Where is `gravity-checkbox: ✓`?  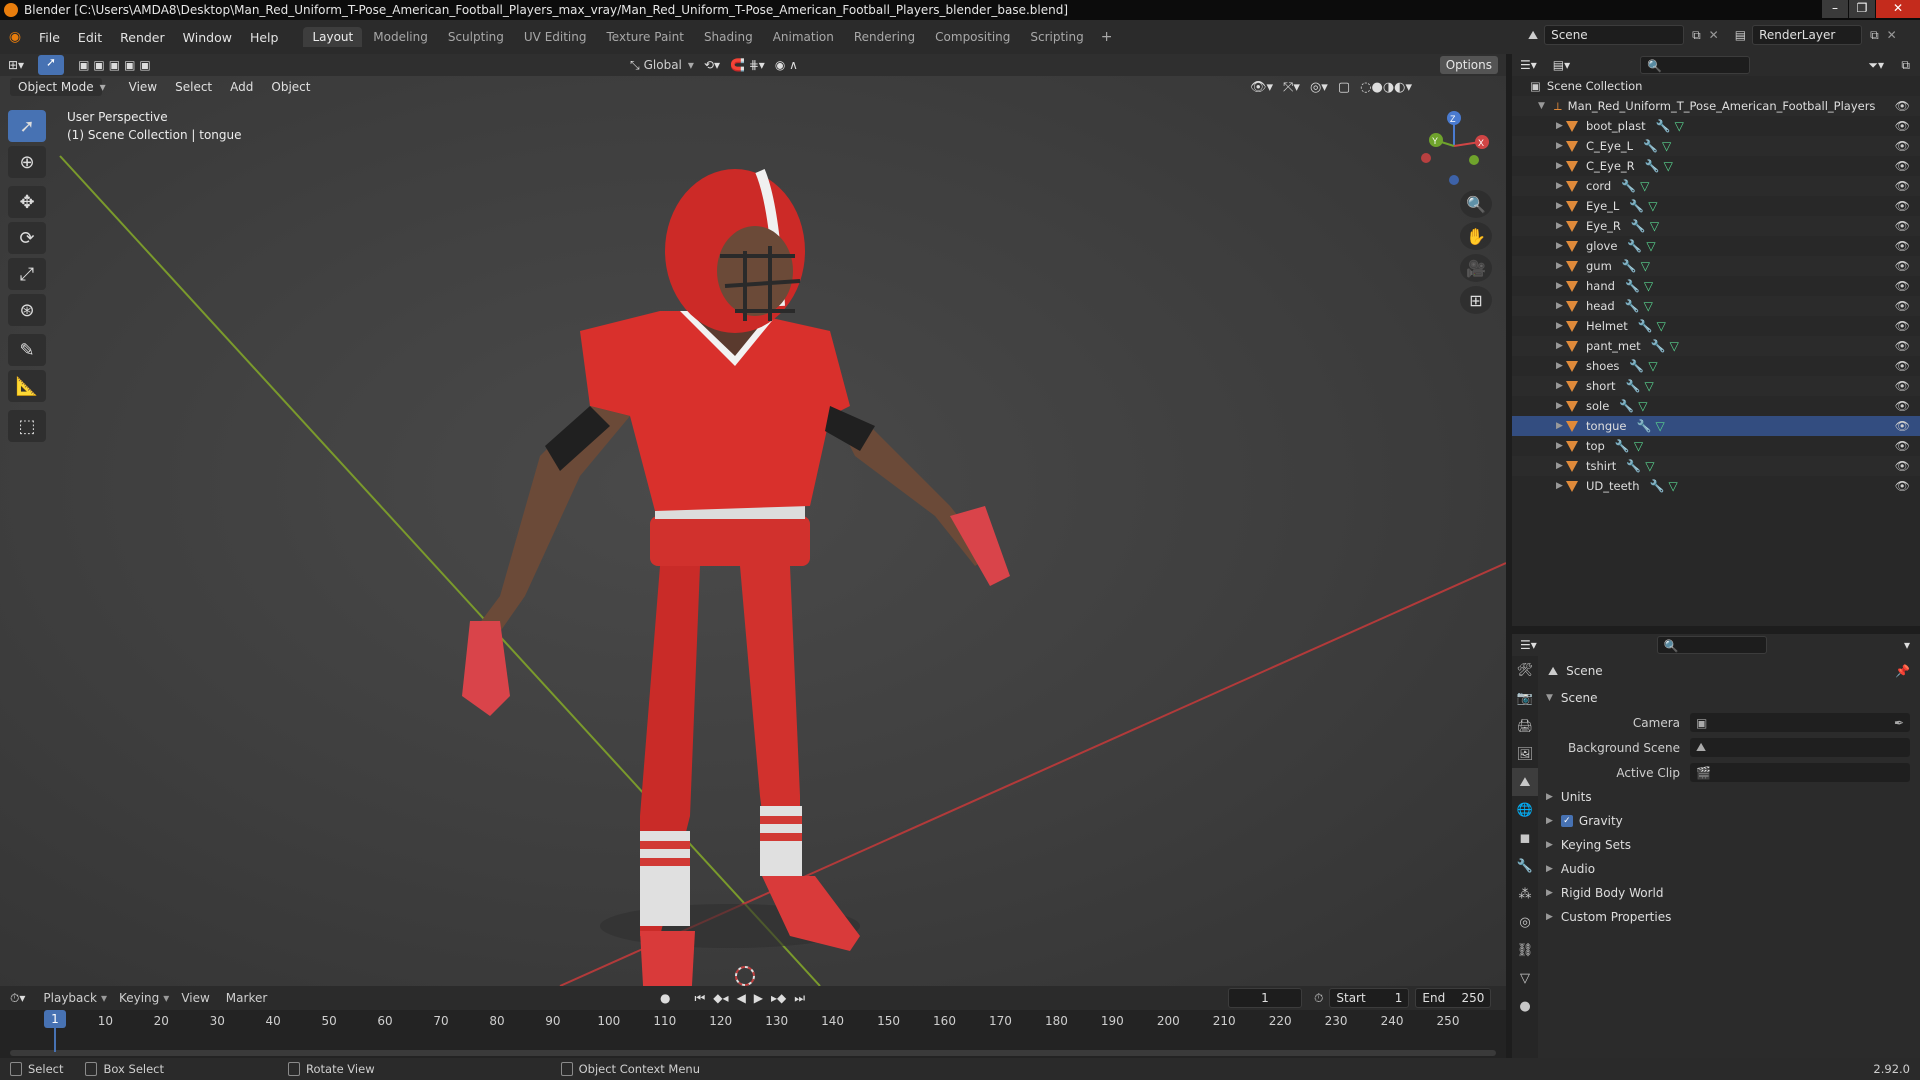
gravity-checkbox: ✓ is located at coordinates (1566, 821).